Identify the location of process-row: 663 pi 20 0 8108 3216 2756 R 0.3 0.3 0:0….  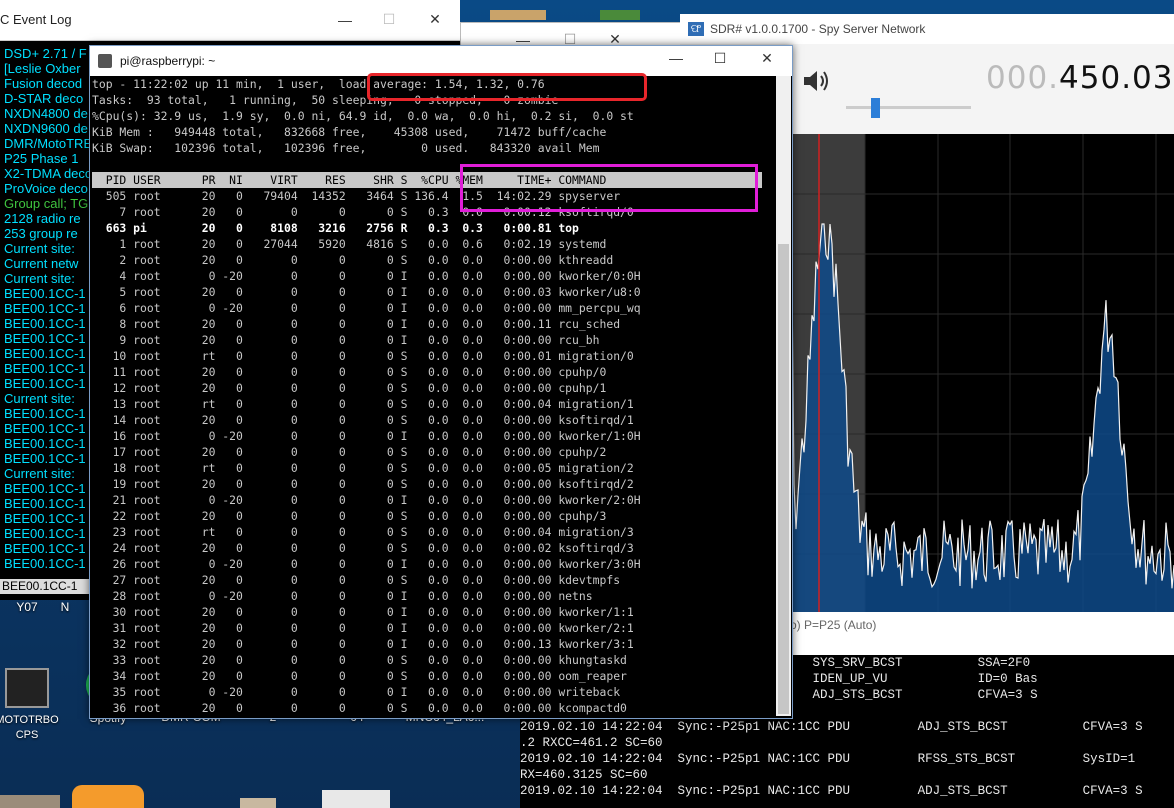
(335, 228).